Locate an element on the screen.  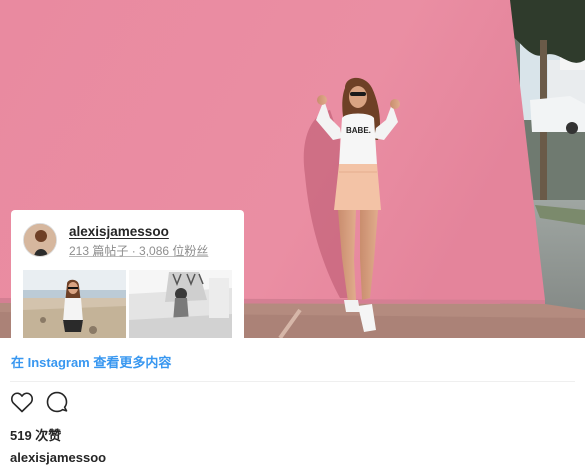
bw-thumbnail-image is located at coordinates (180, 304).